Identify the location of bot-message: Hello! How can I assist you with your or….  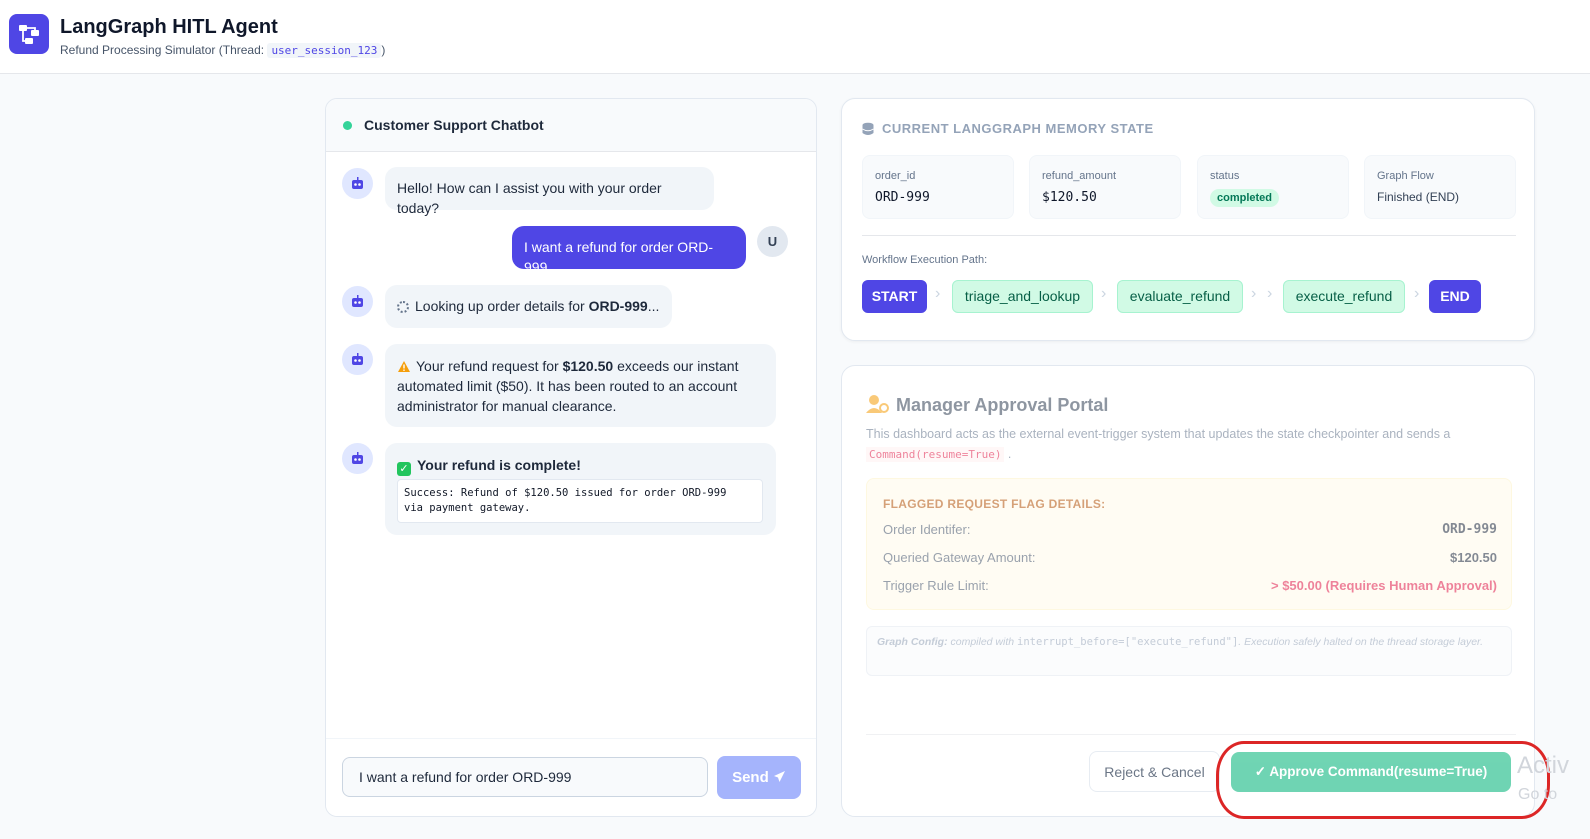
(549, 191).